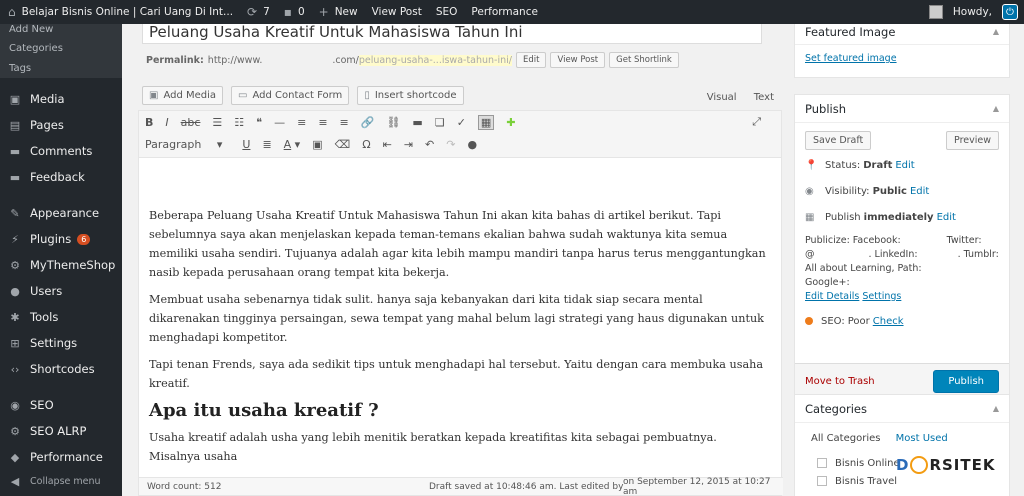 This screenshot has width=1024, height=496. Describe the element at coordinates (461, 122) in the screenshot. I see `spellcheck-icon: ✓` at that location.